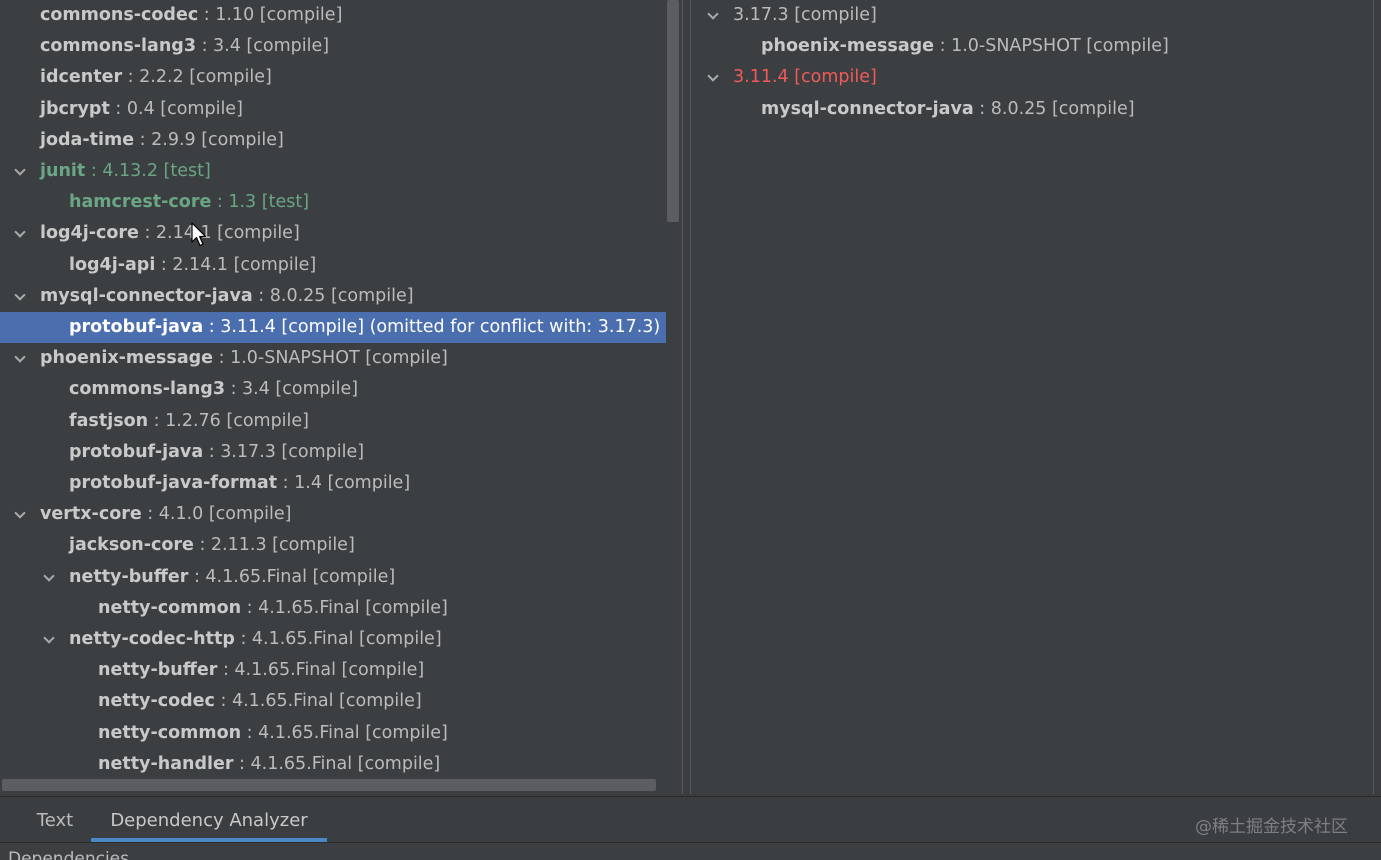 The image size is (1381, 860). Describe the element at coordinates (341, 171) in the screenshot. I see `tree-node: junit : 4.13.2 [test]` at that location.